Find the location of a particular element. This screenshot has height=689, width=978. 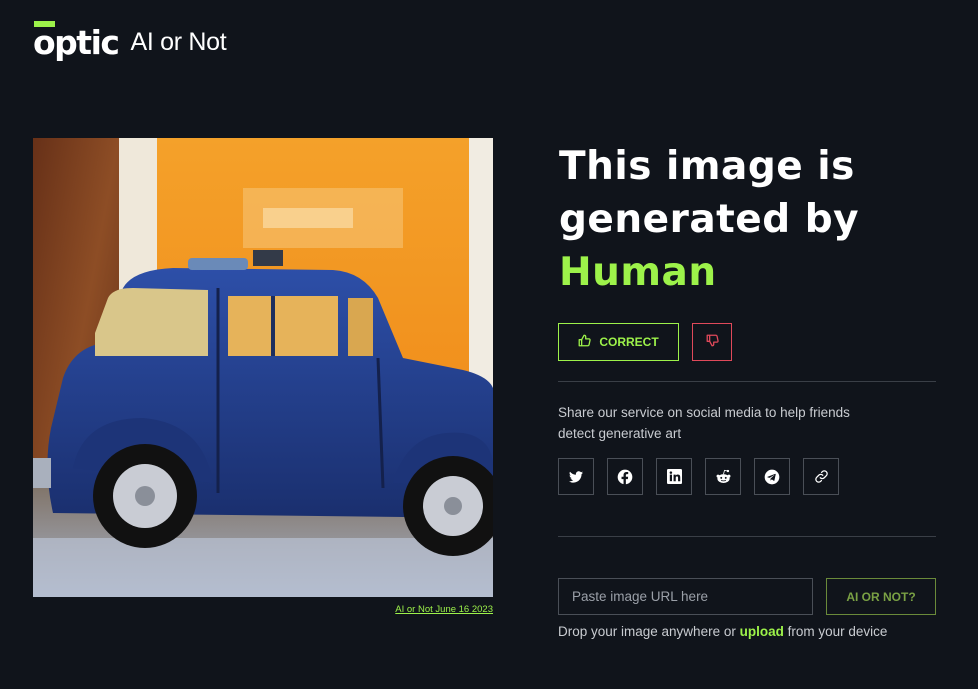

product-name: AI or Not is located at coordinates (178, 41).